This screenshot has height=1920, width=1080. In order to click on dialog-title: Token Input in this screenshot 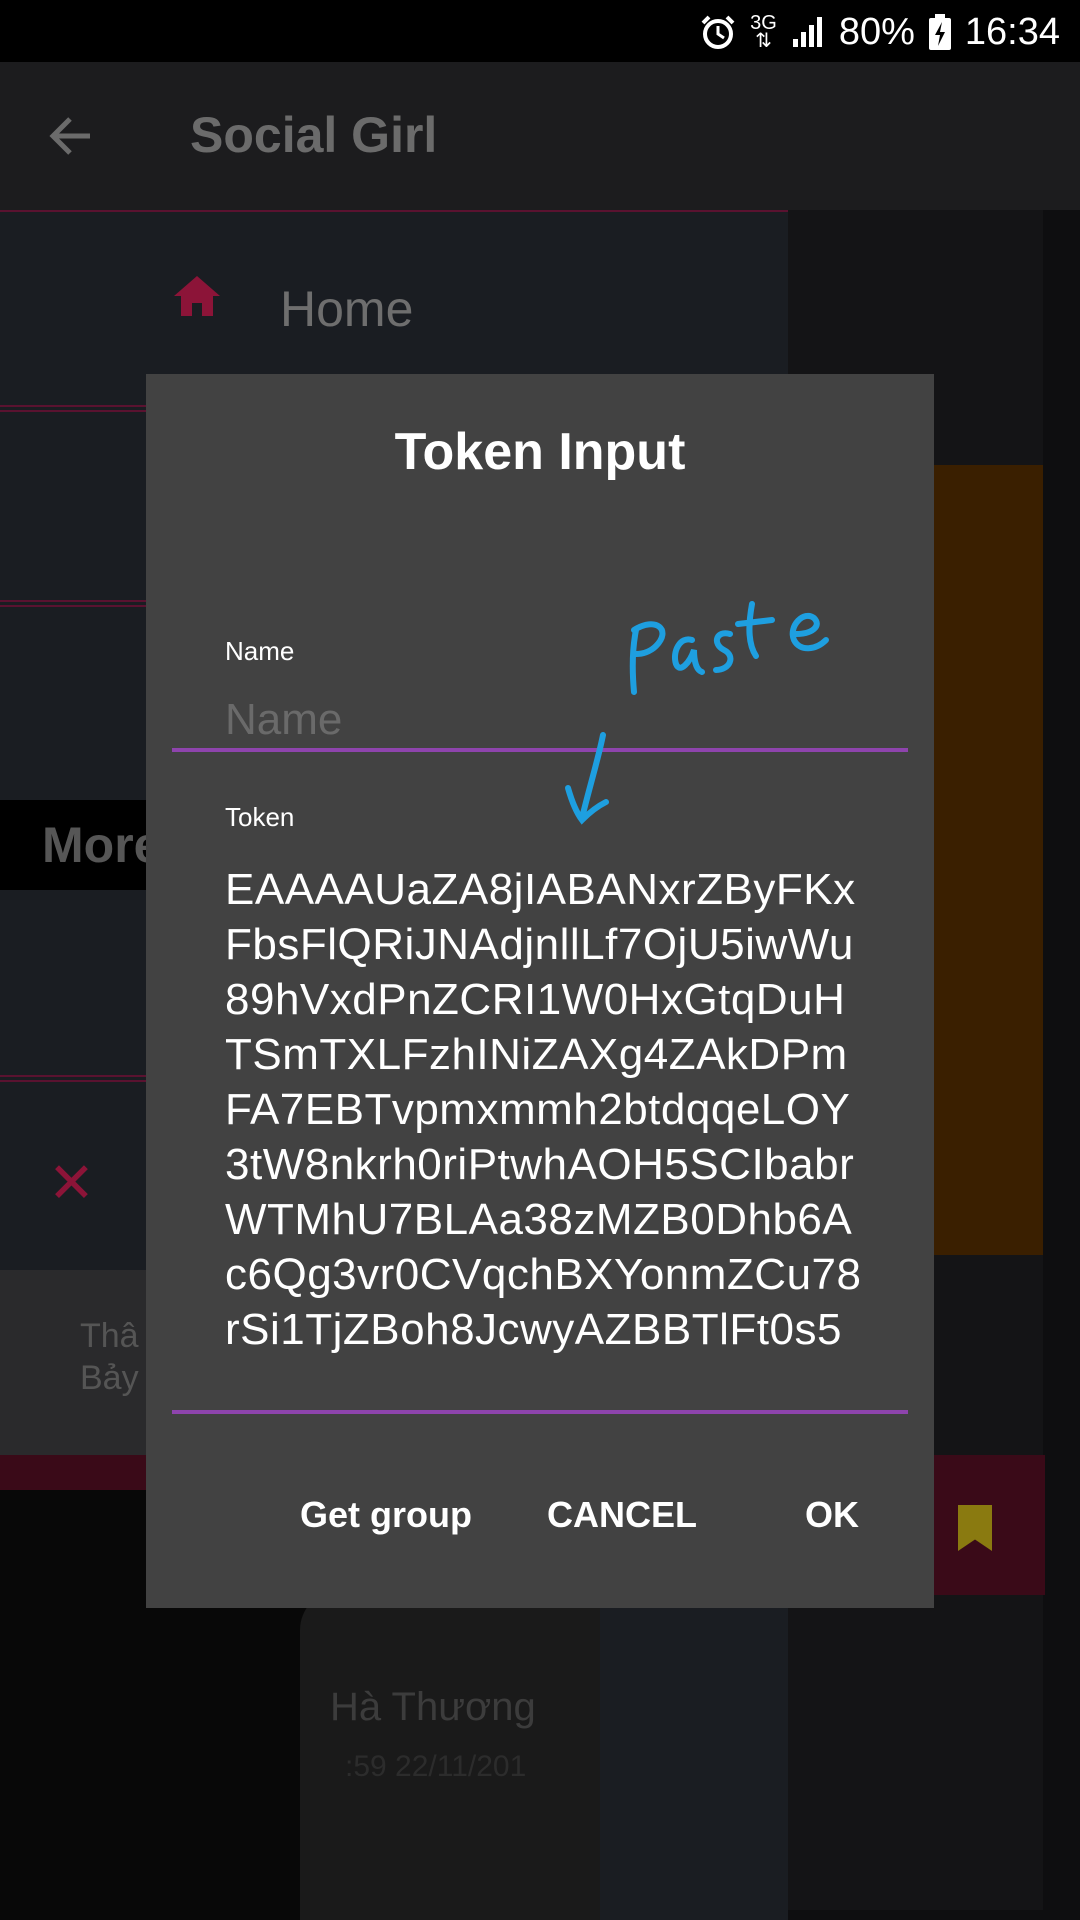, I will do `click(540, 452)`.